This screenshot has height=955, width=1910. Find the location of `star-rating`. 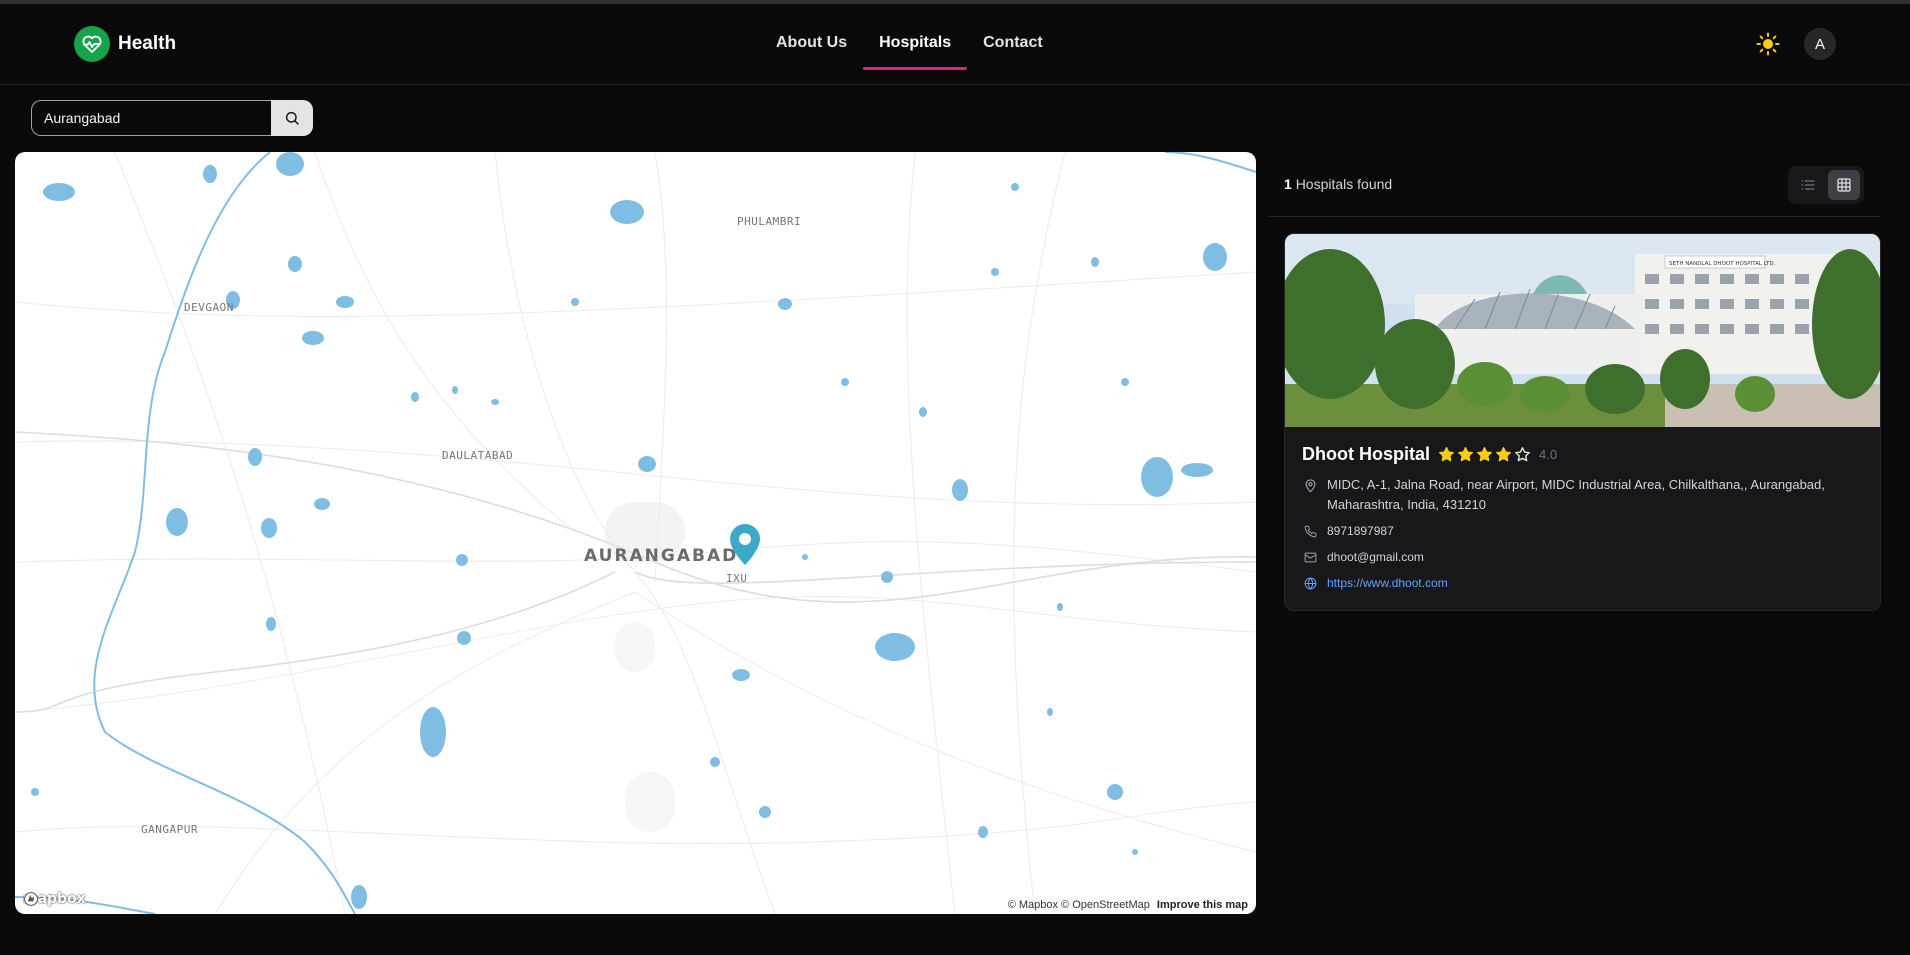

star-rating is located at coordinates (1484, 454).